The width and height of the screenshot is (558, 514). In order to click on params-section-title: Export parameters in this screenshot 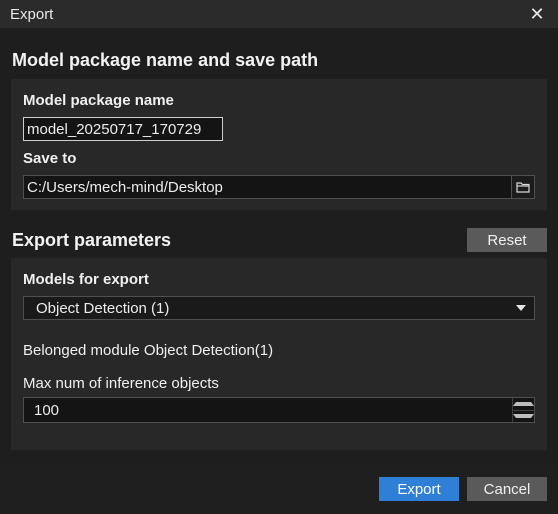, I will do `click(92, 240)`.